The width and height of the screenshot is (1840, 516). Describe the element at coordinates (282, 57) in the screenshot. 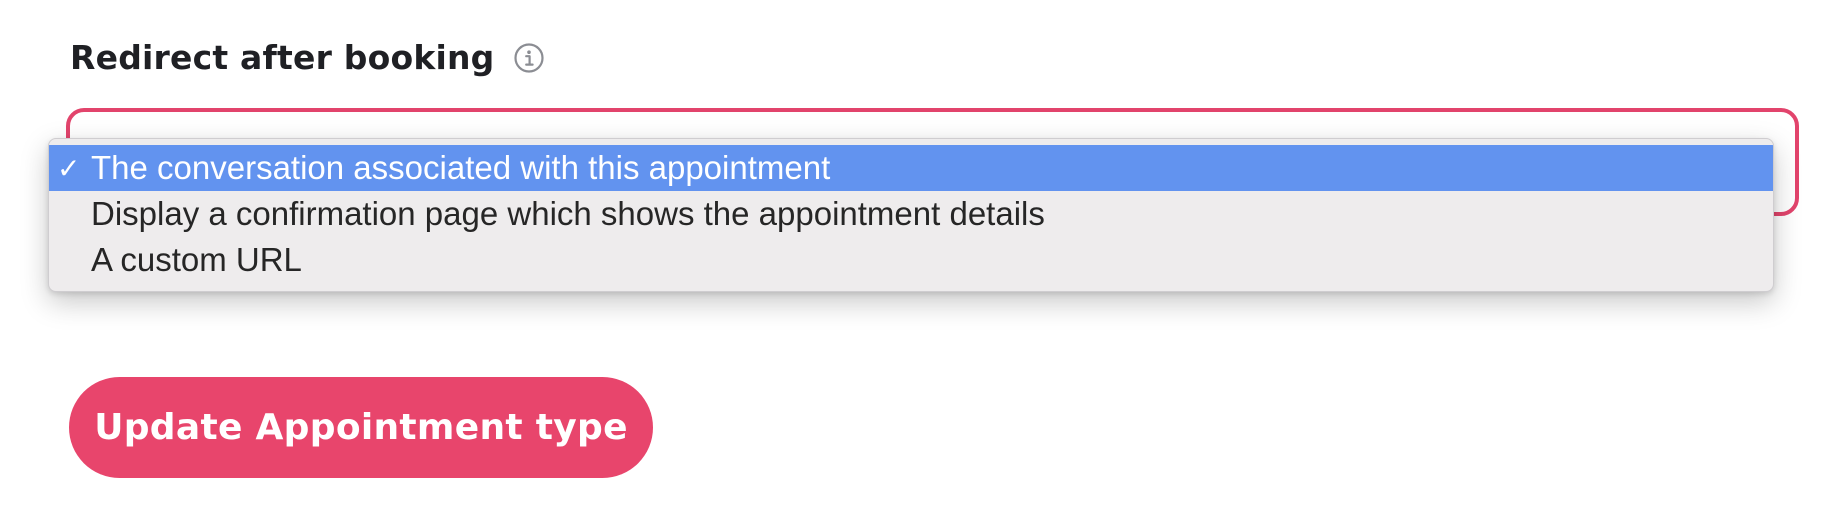

I see `redirect-field-label: Redirect after booking` at that location.